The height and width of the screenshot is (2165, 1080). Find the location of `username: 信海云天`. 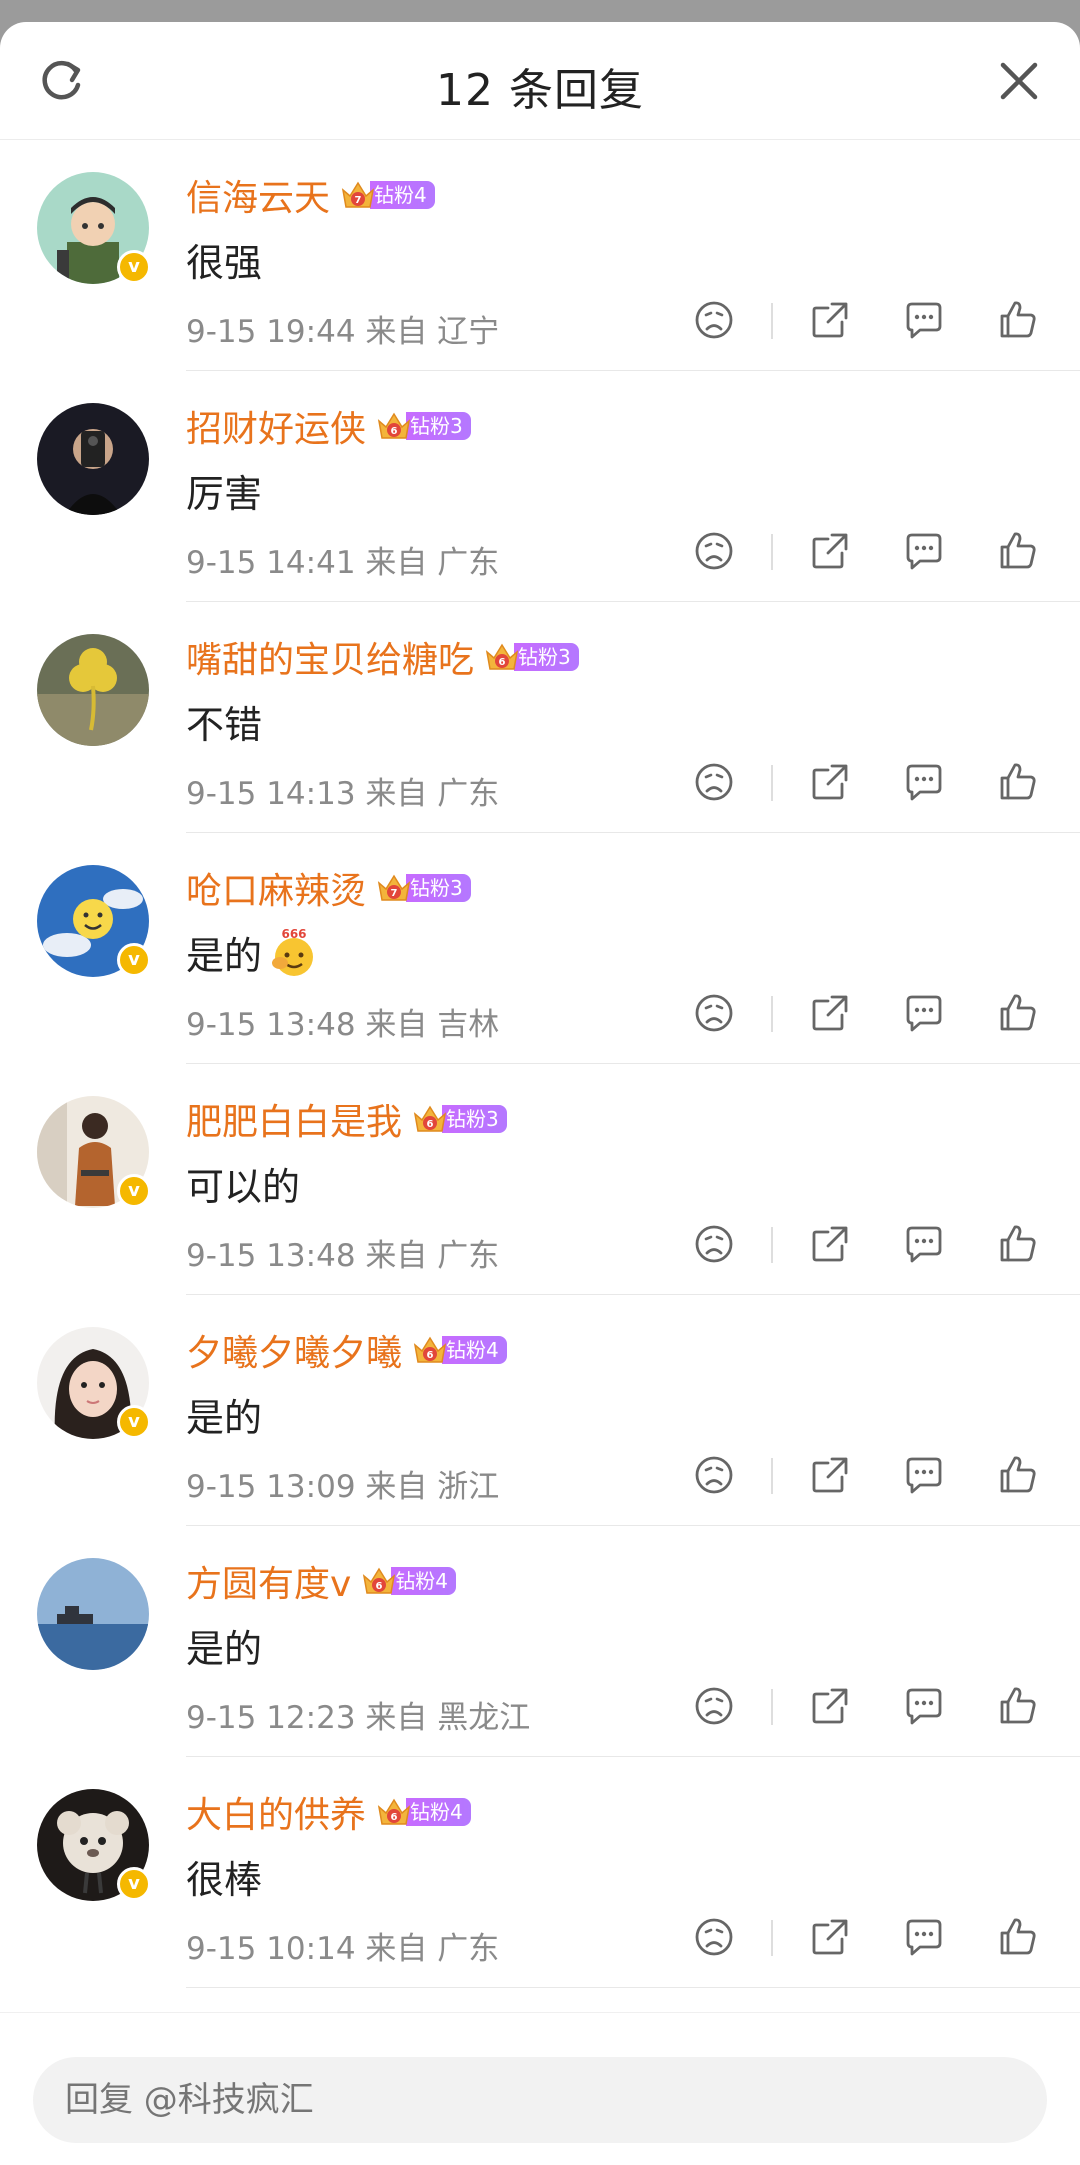

username: 信海云天 is located at coordinates (258, 195).